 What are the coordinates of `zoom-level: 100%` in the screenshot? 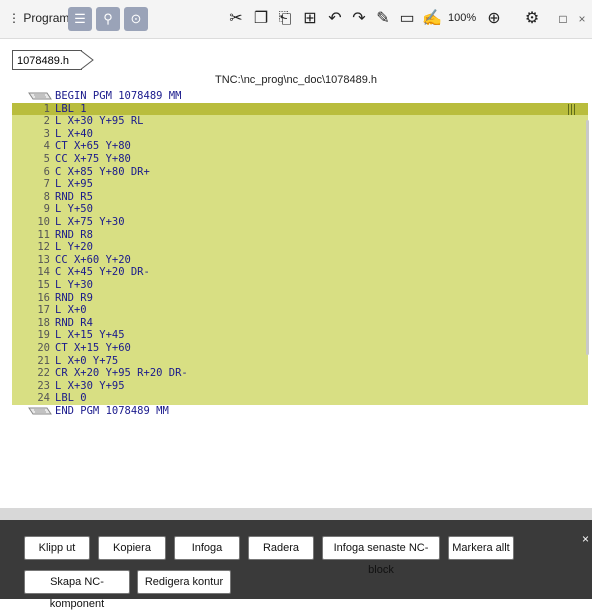 It's located at (462, 18).